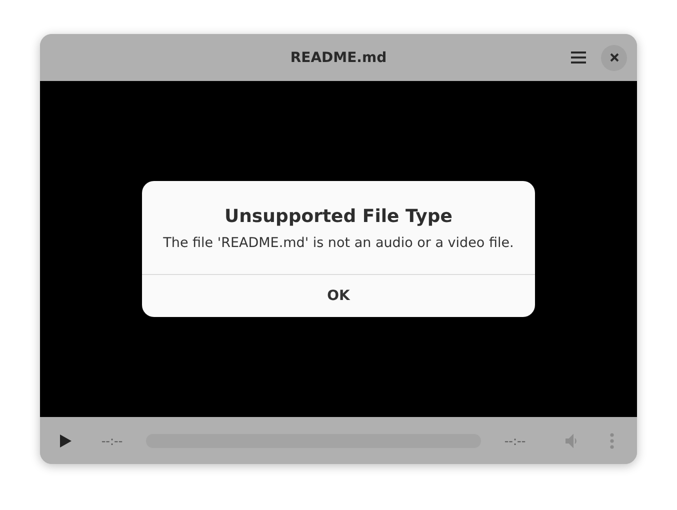  Describe the element at coordinates (338, 216) in the screenshot. I see `dialog-title: Unsupported File Type` at that location.